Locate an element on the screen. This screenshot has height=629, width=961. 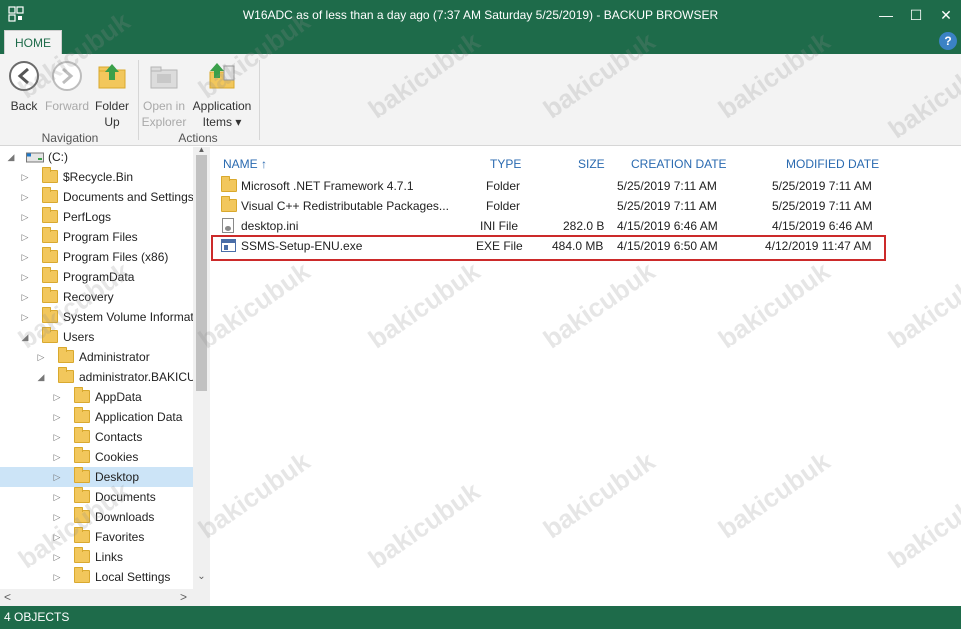
drive-icon is located at coordinates (35, 157).